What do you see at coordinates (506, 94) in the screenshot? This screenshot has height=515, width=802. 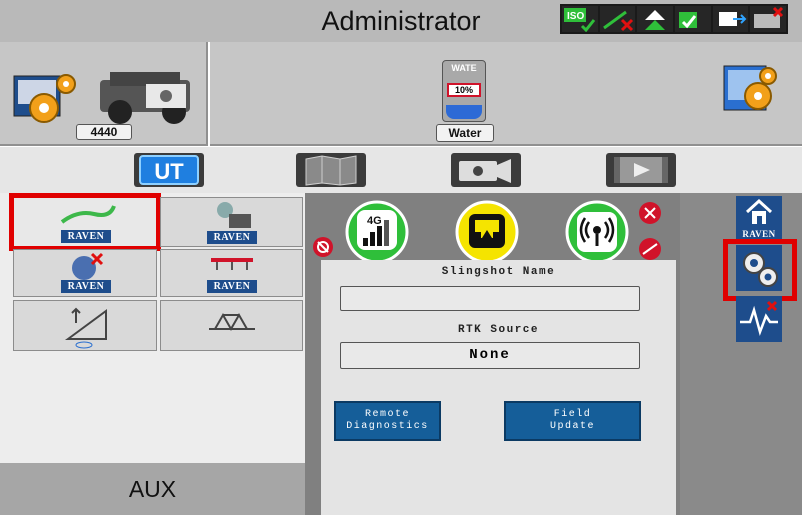 I see `product-panel: WATE 10% Water` at bounding box center [506, 94].